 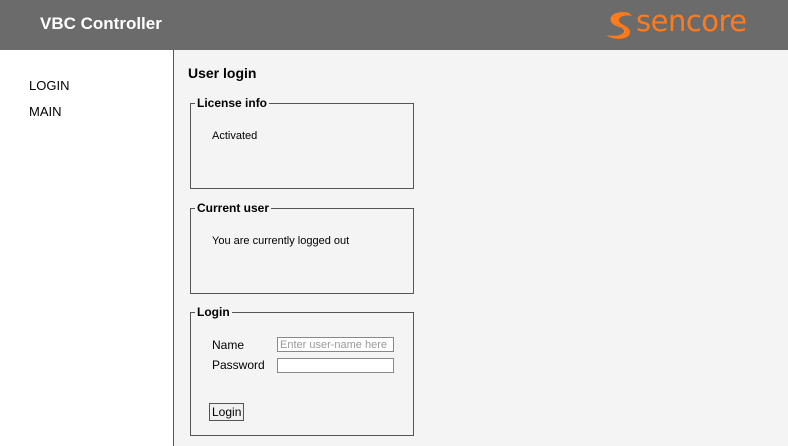 I want to click on login-legend: Login, so click(x=213, y=312).